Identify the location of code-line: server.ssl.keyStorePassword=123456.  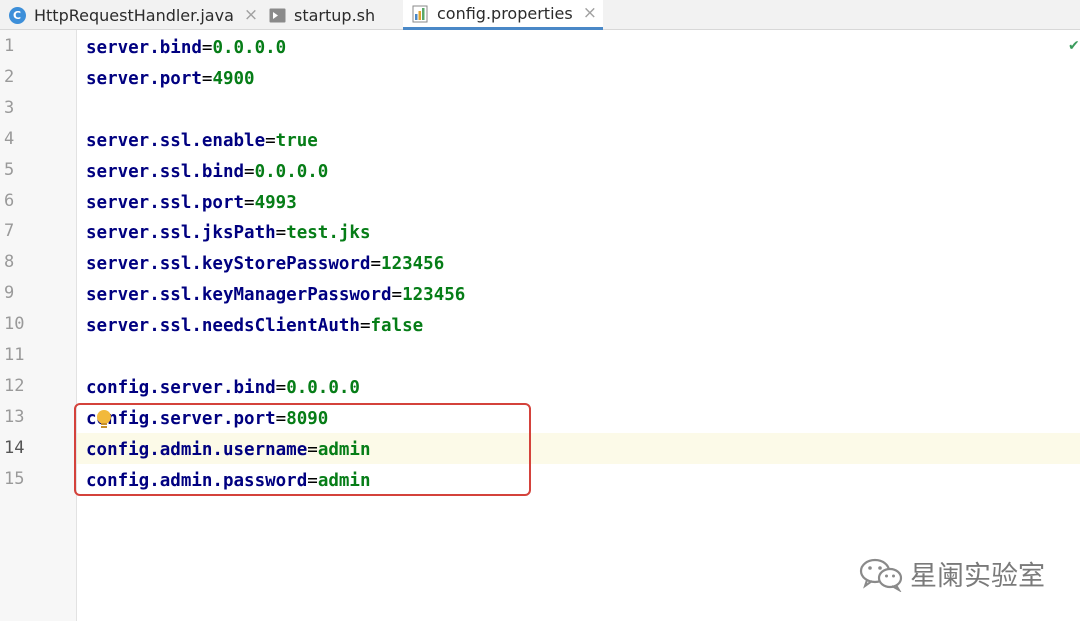
(265, 264).